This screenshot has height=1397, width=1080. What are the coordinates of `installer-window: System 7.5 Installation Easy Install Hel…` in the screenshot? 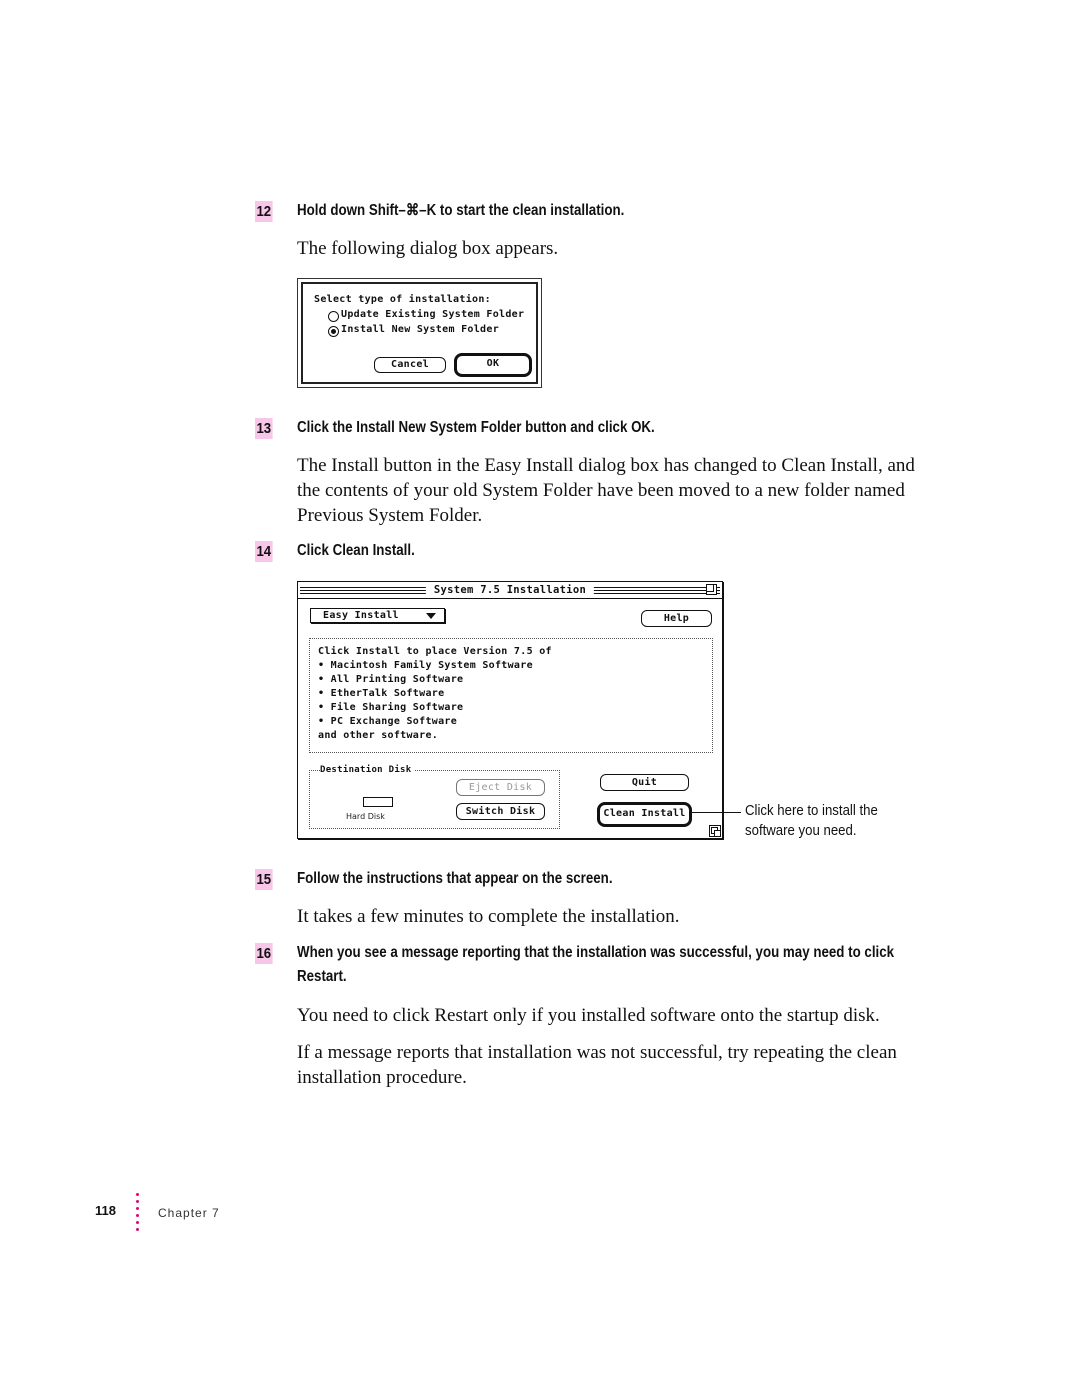 It's located at (510, 710).